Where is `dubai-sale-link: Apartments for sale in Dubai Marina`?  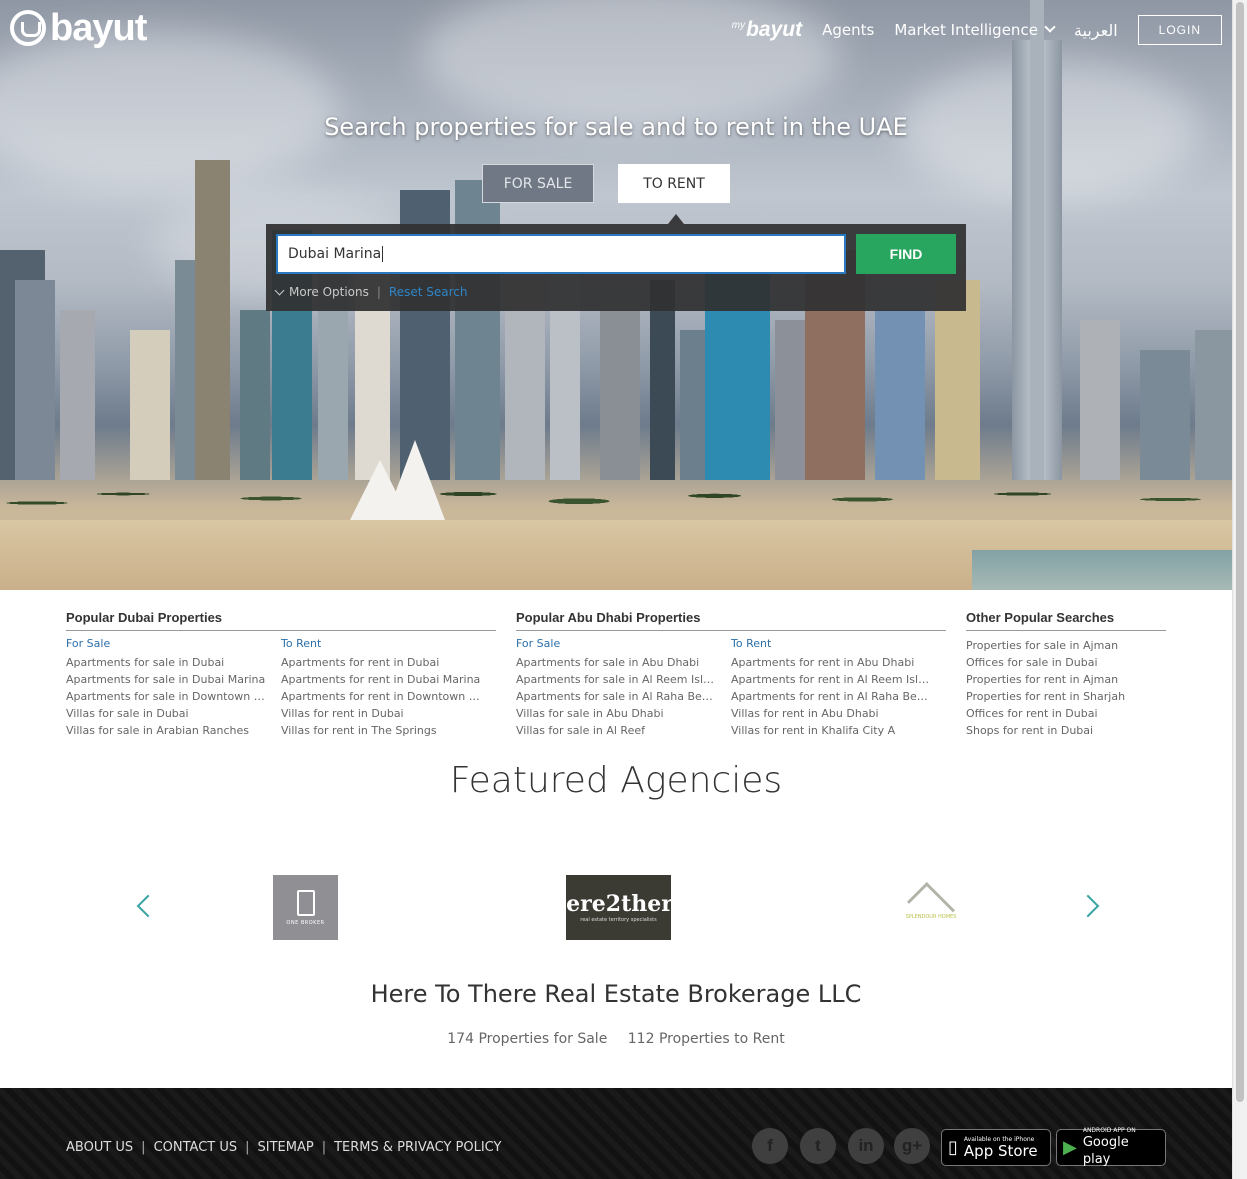
dubai-sale-link: Apartments for sale in Dubai Marina is located at coordinates (166, 679).